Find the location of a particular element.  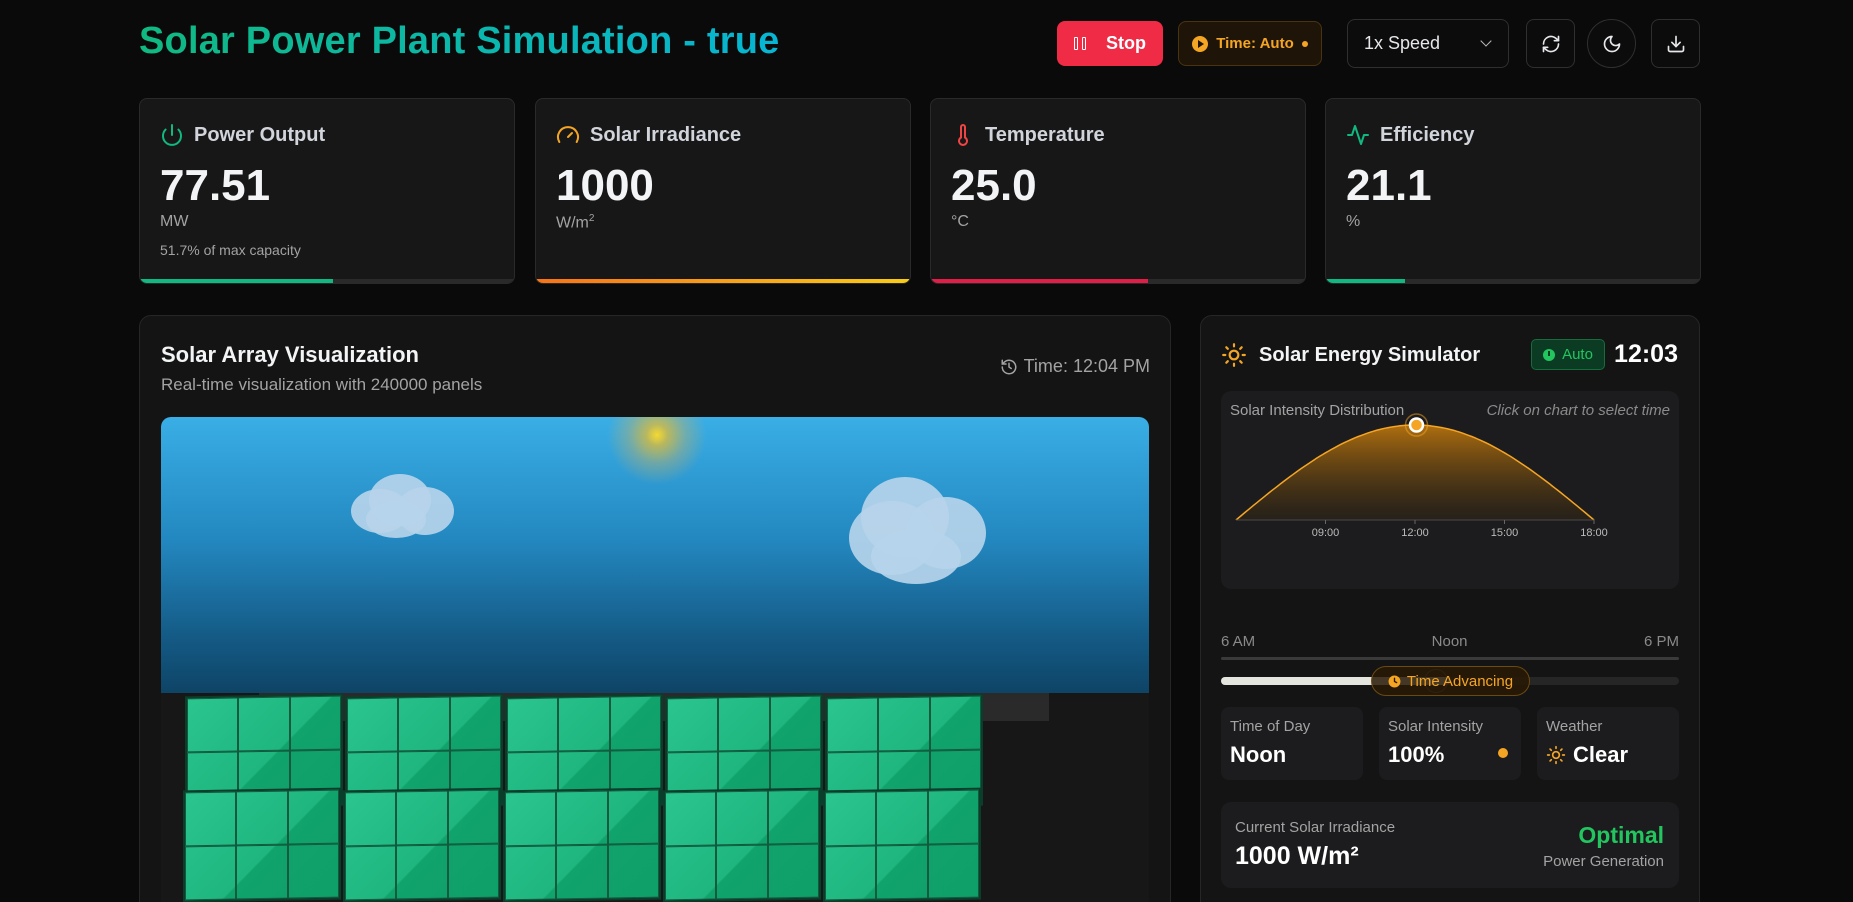

x-tick-label: 09:00 is located at coordinates (1326, 533).